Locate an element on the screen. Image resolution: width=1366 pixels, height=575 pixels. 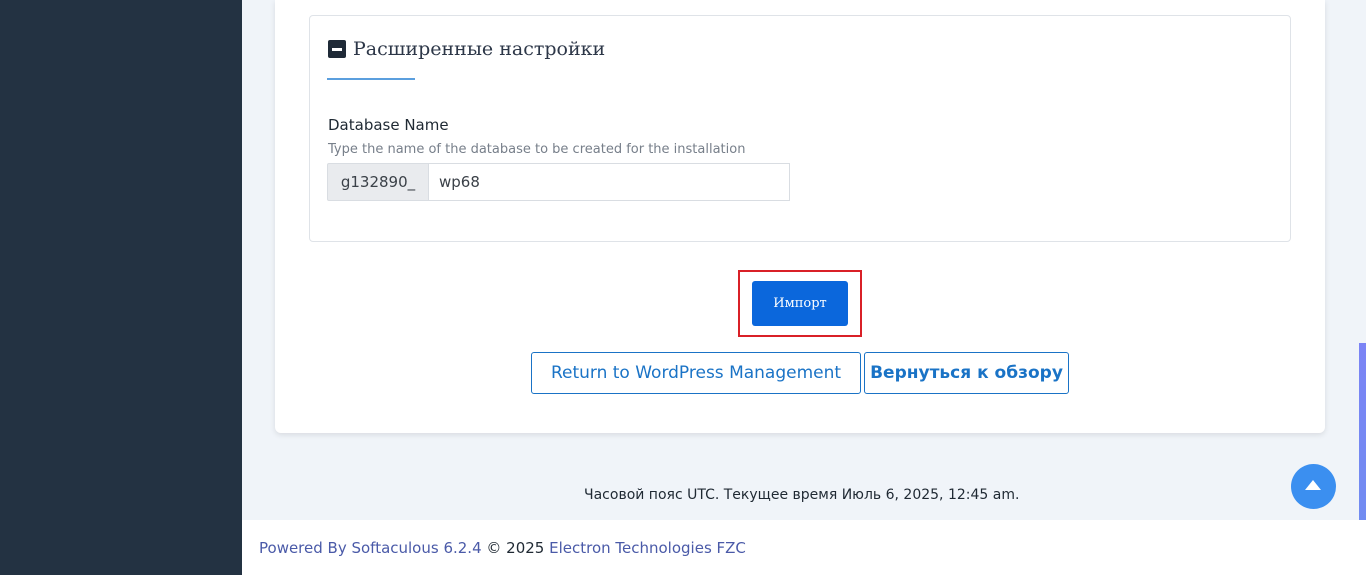
arrow-up-icon is located at coordinates (1313, 486).